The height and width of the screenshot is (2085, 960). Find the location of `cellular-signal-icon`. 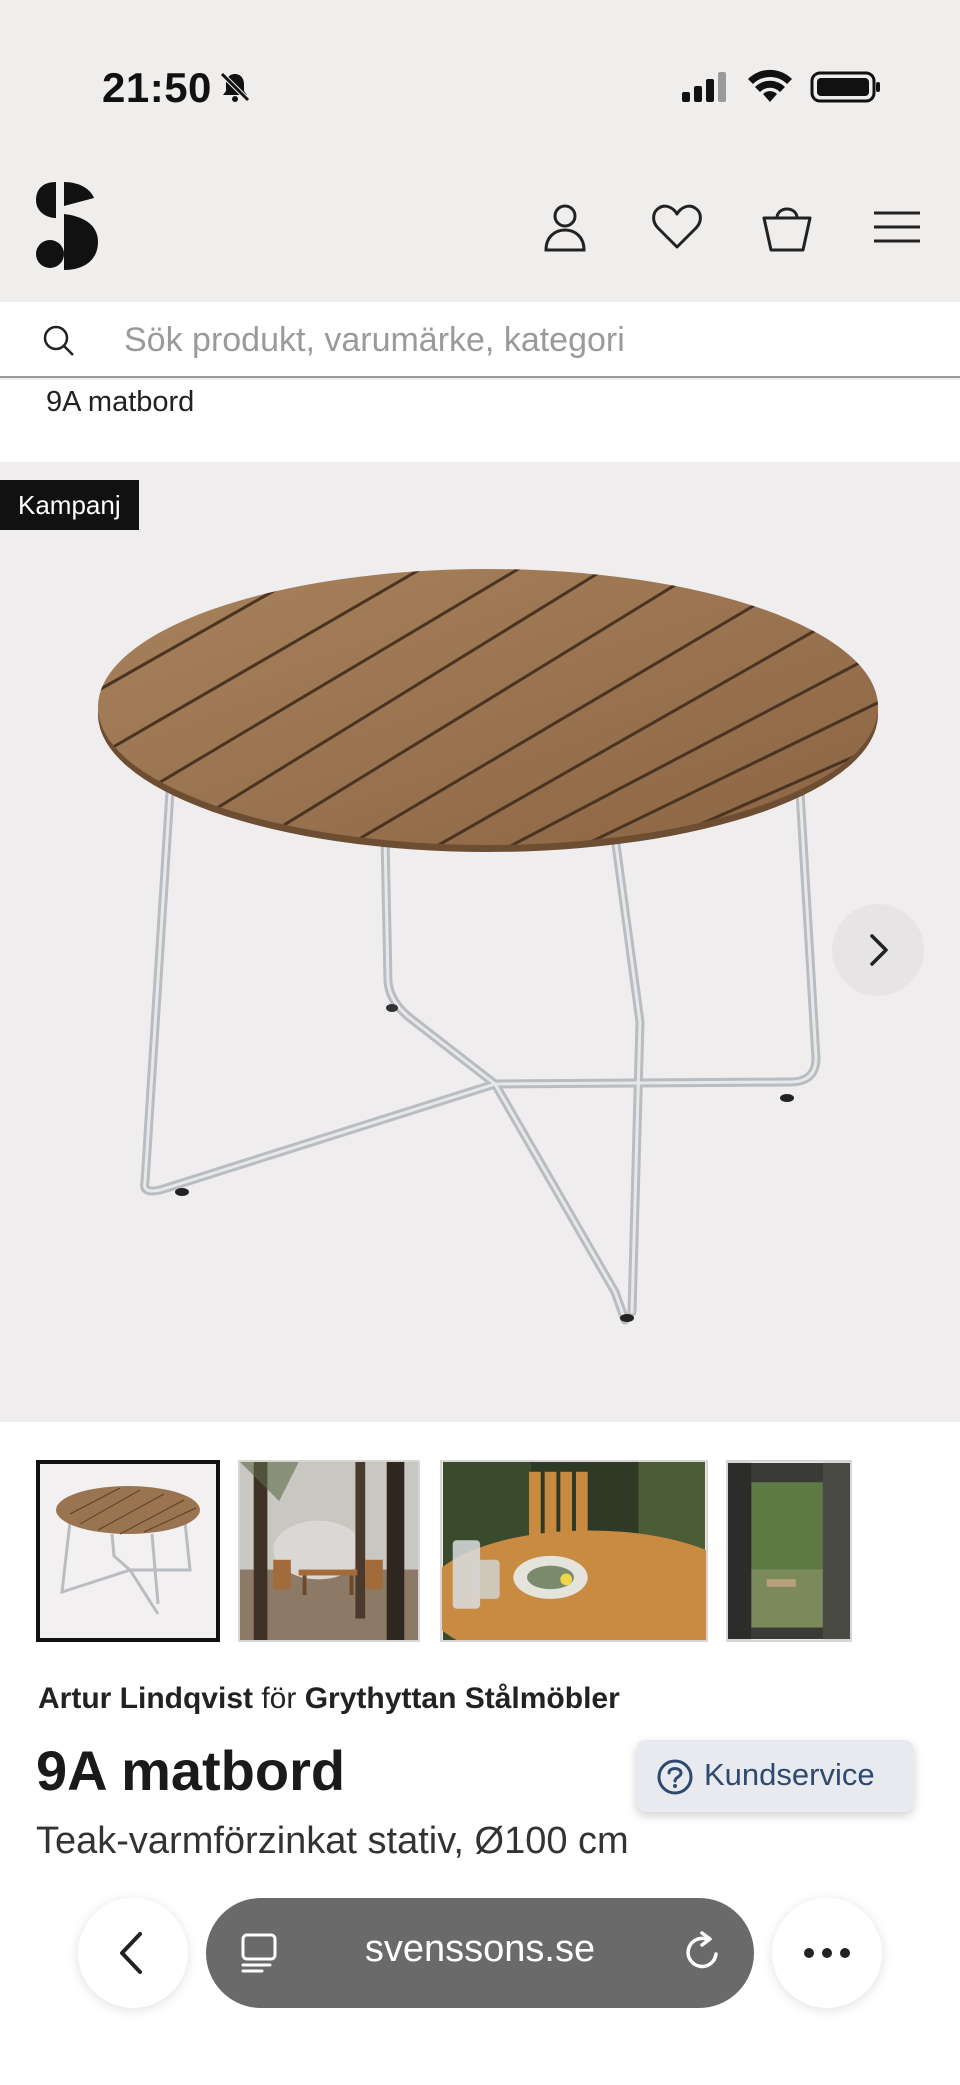

cellular-signal-icon is located at coordinates (704, 87).